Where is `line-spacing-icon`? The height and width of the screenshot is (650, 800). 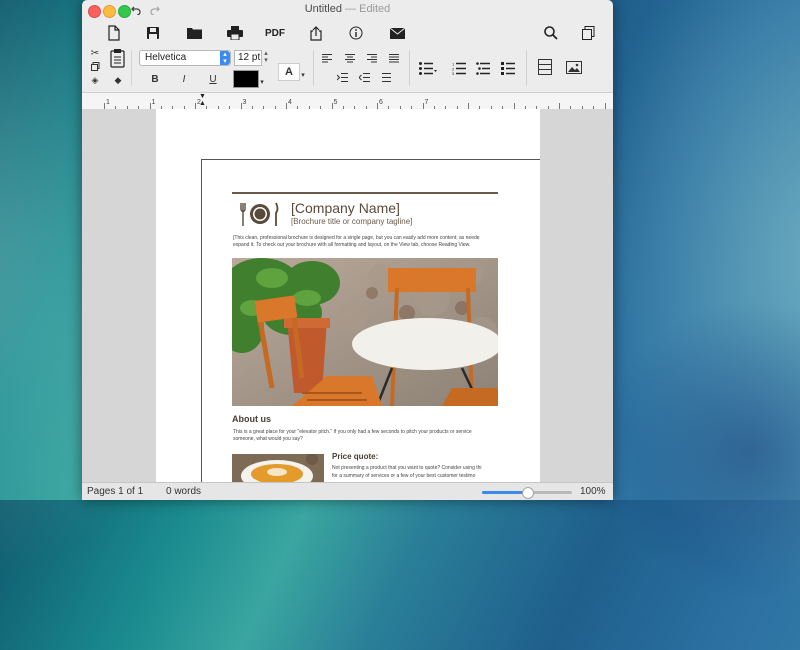
line-spacing-icon is located at coordinates (386, 77).